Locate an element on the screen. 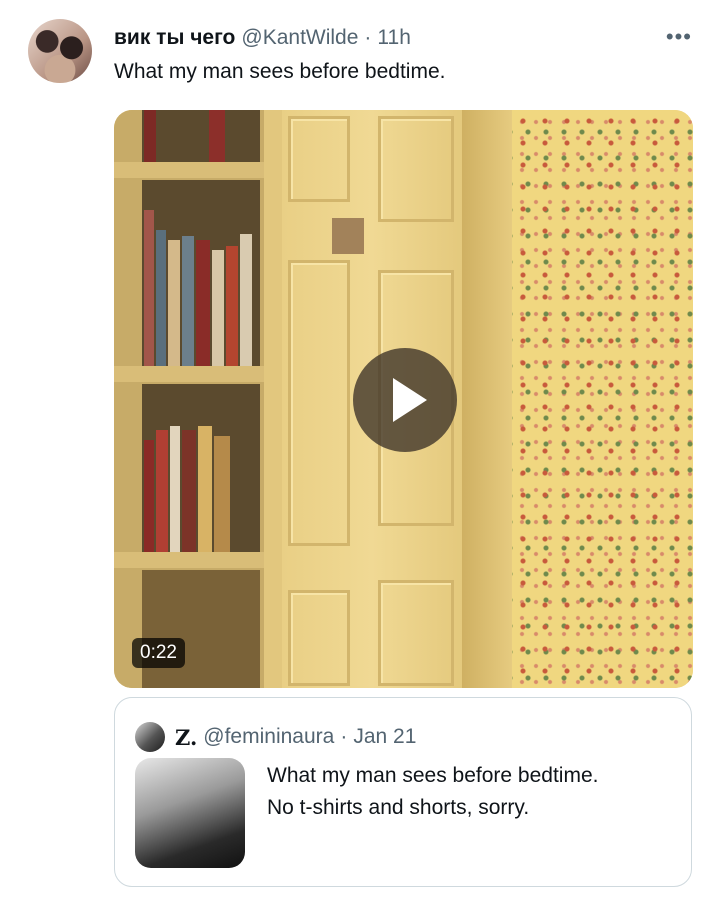 The image size is (720, 901). tweet-text: What my man sees before bedtime. is located at coordinates (280, 71).